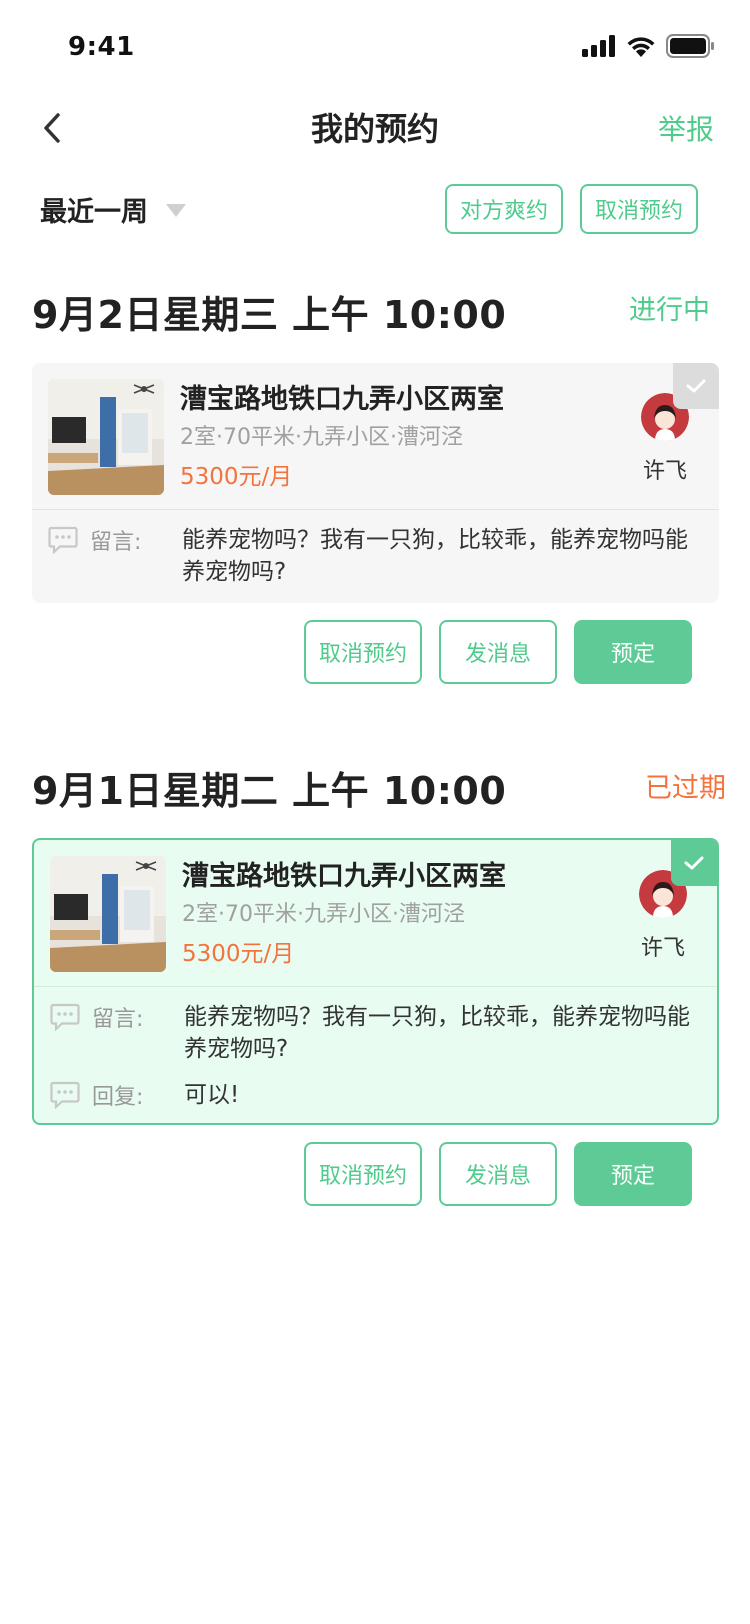 Image resolution: width=750 pixels, height=1624 pixels. I want to click on reply-label: 回复:, so click(118, 1097).